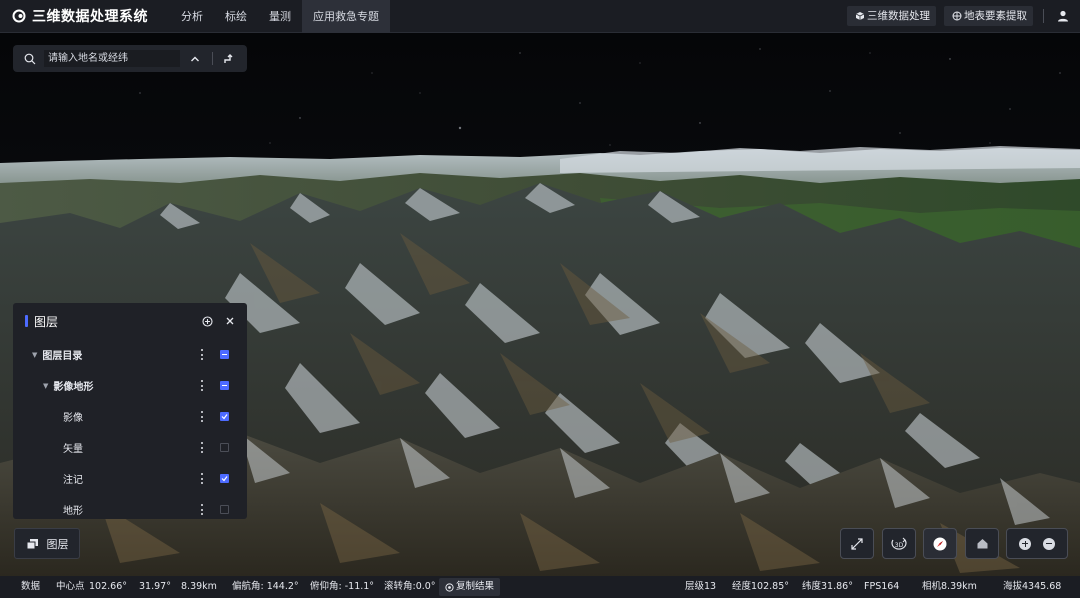 This screenshot has width=1080, height=598. I want to click on tree-label: 影像, so click(73, 418).